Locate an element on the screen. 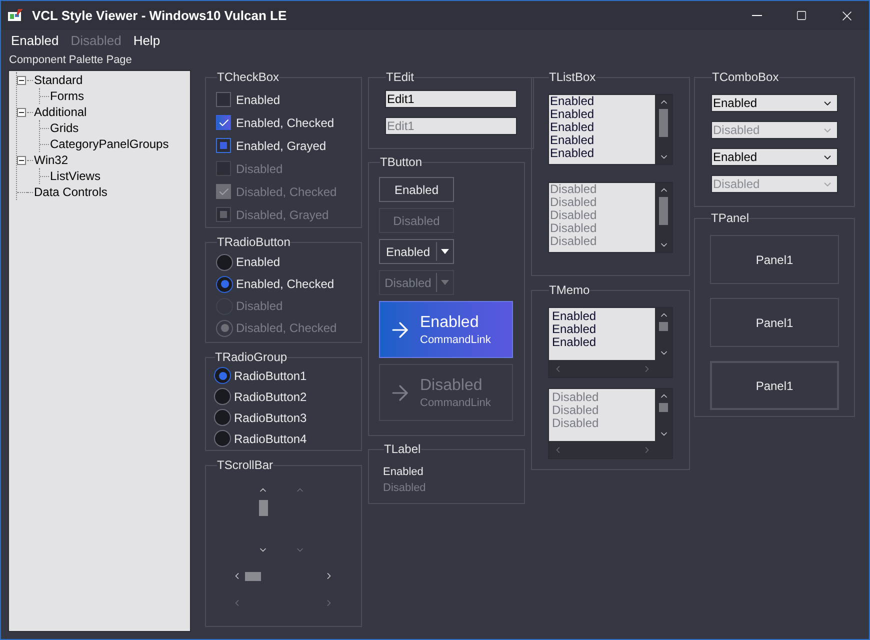 The width and height of the screenshot is (870, 640). group-title: TPanel is located at coordinates (730, 218).